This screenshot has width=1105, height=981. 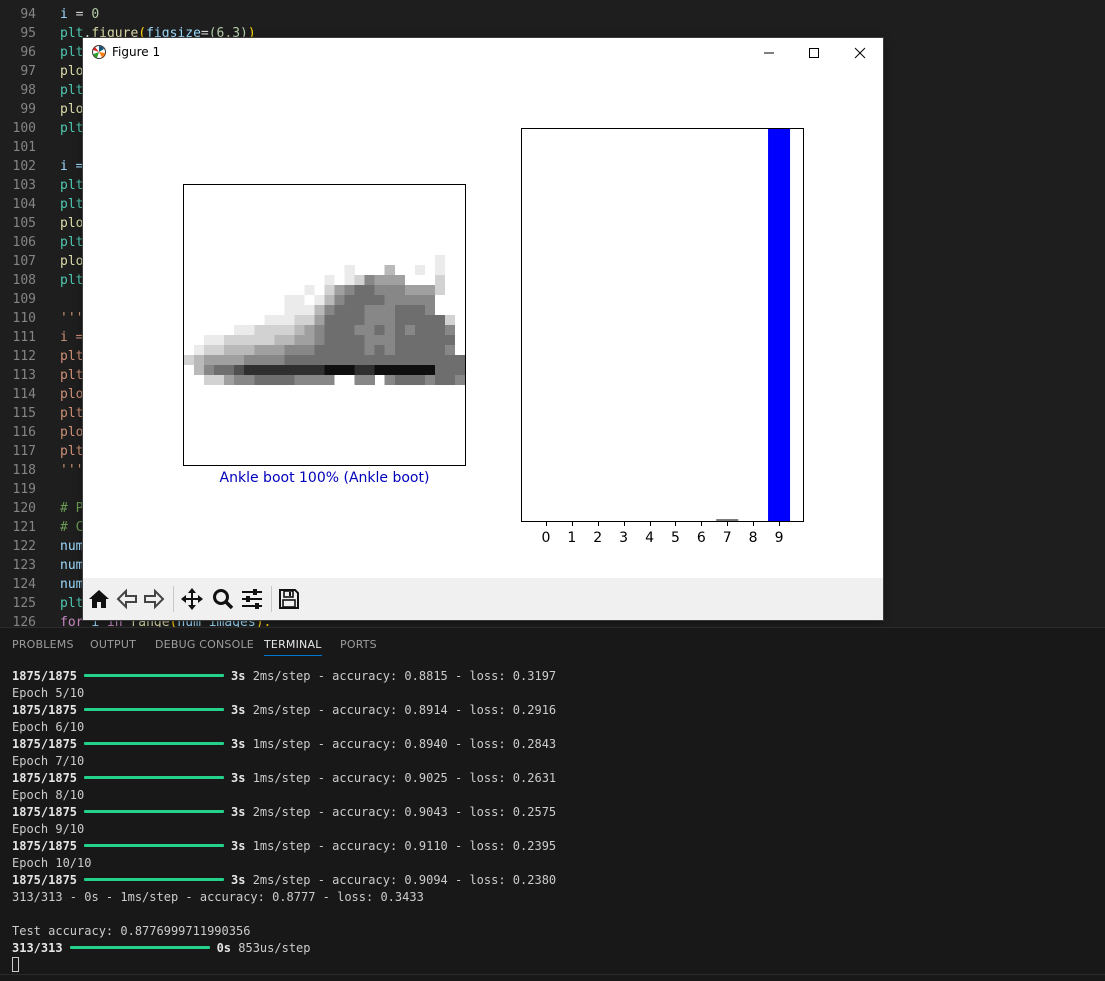 I want to click on line-number: 104, so click(x=24, y=204).